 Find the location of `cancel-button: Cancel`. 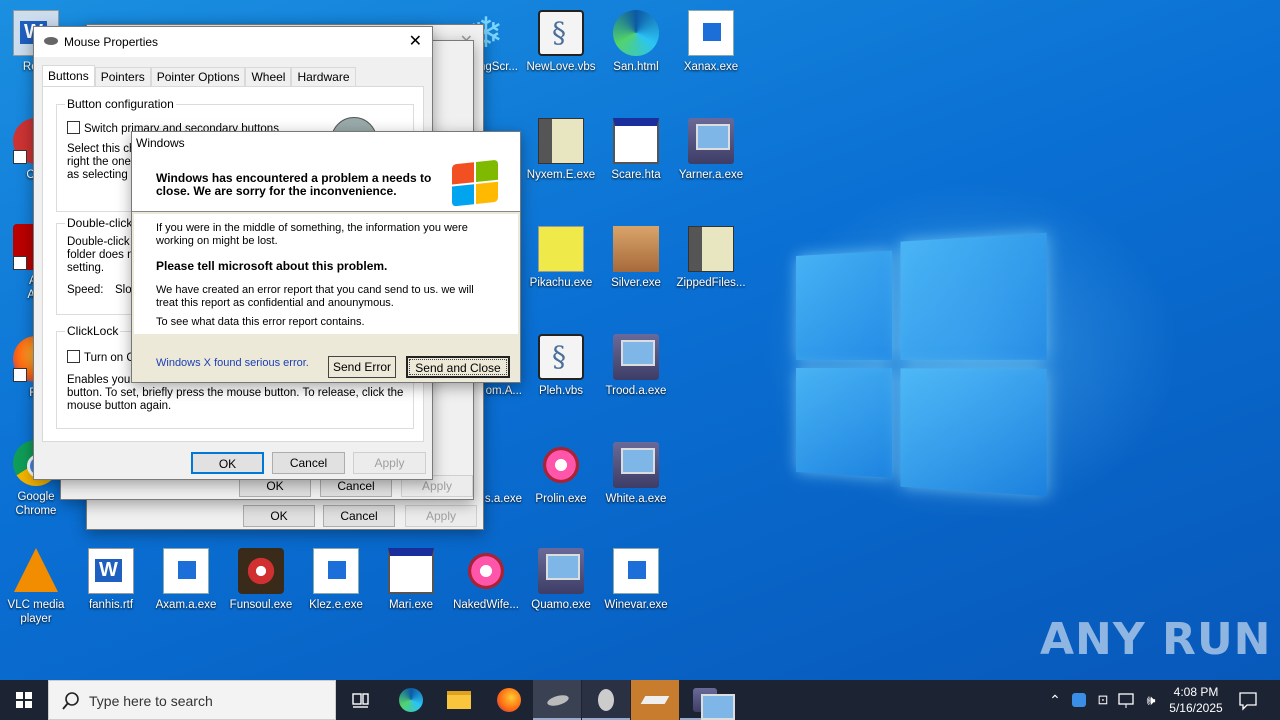

cancel-button: Cancel is located at coordinates (308, 463).